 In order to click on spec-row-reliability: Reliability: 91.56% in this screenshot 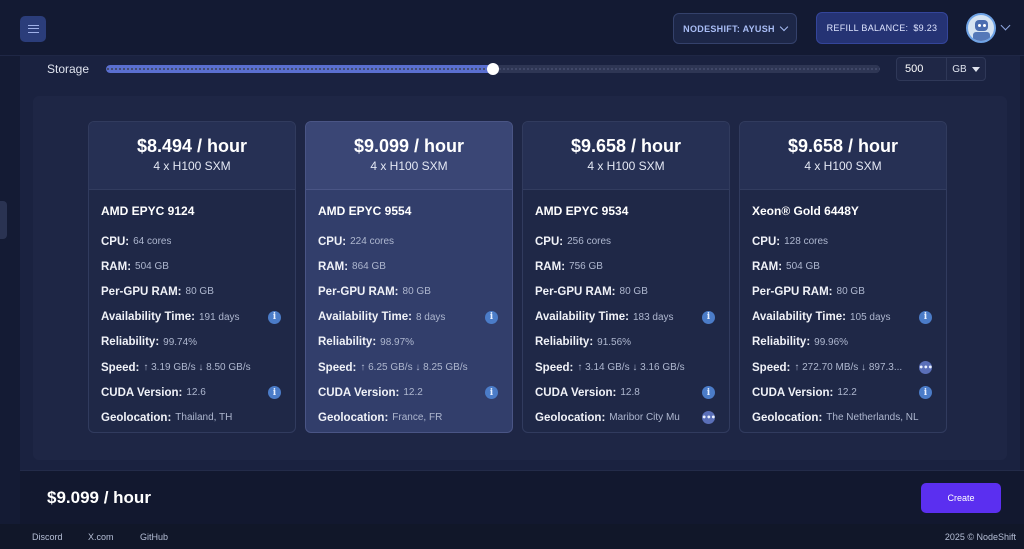, I will do `click(626, 342)`.